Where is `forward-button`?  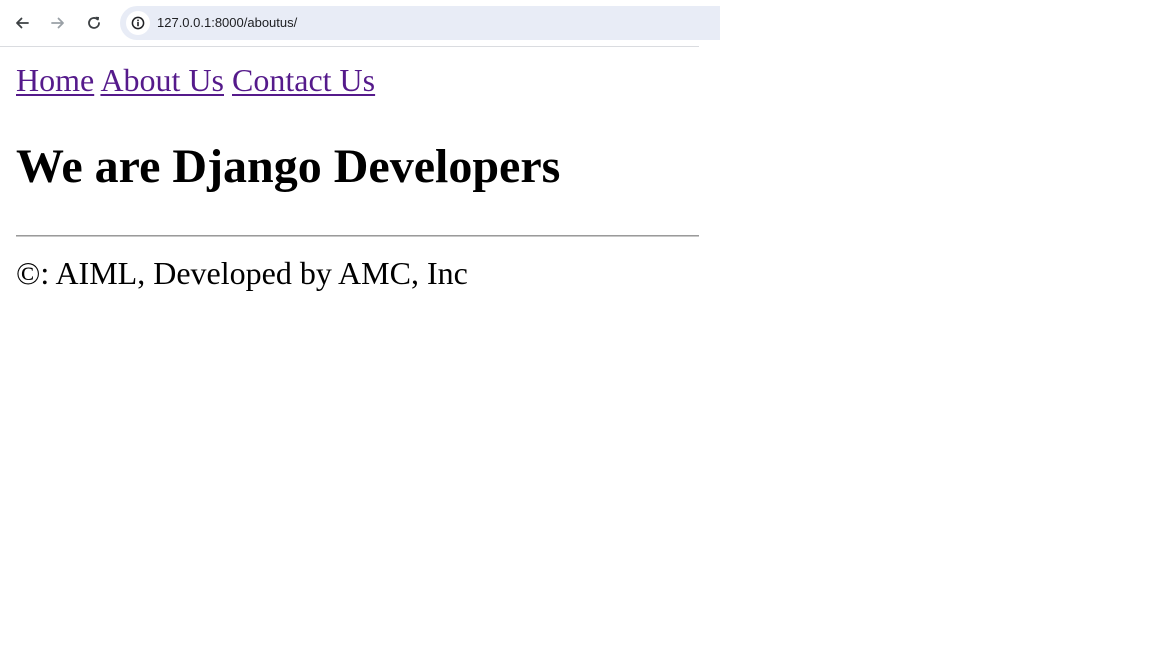
forward-button is located at coordinates (58, 23).